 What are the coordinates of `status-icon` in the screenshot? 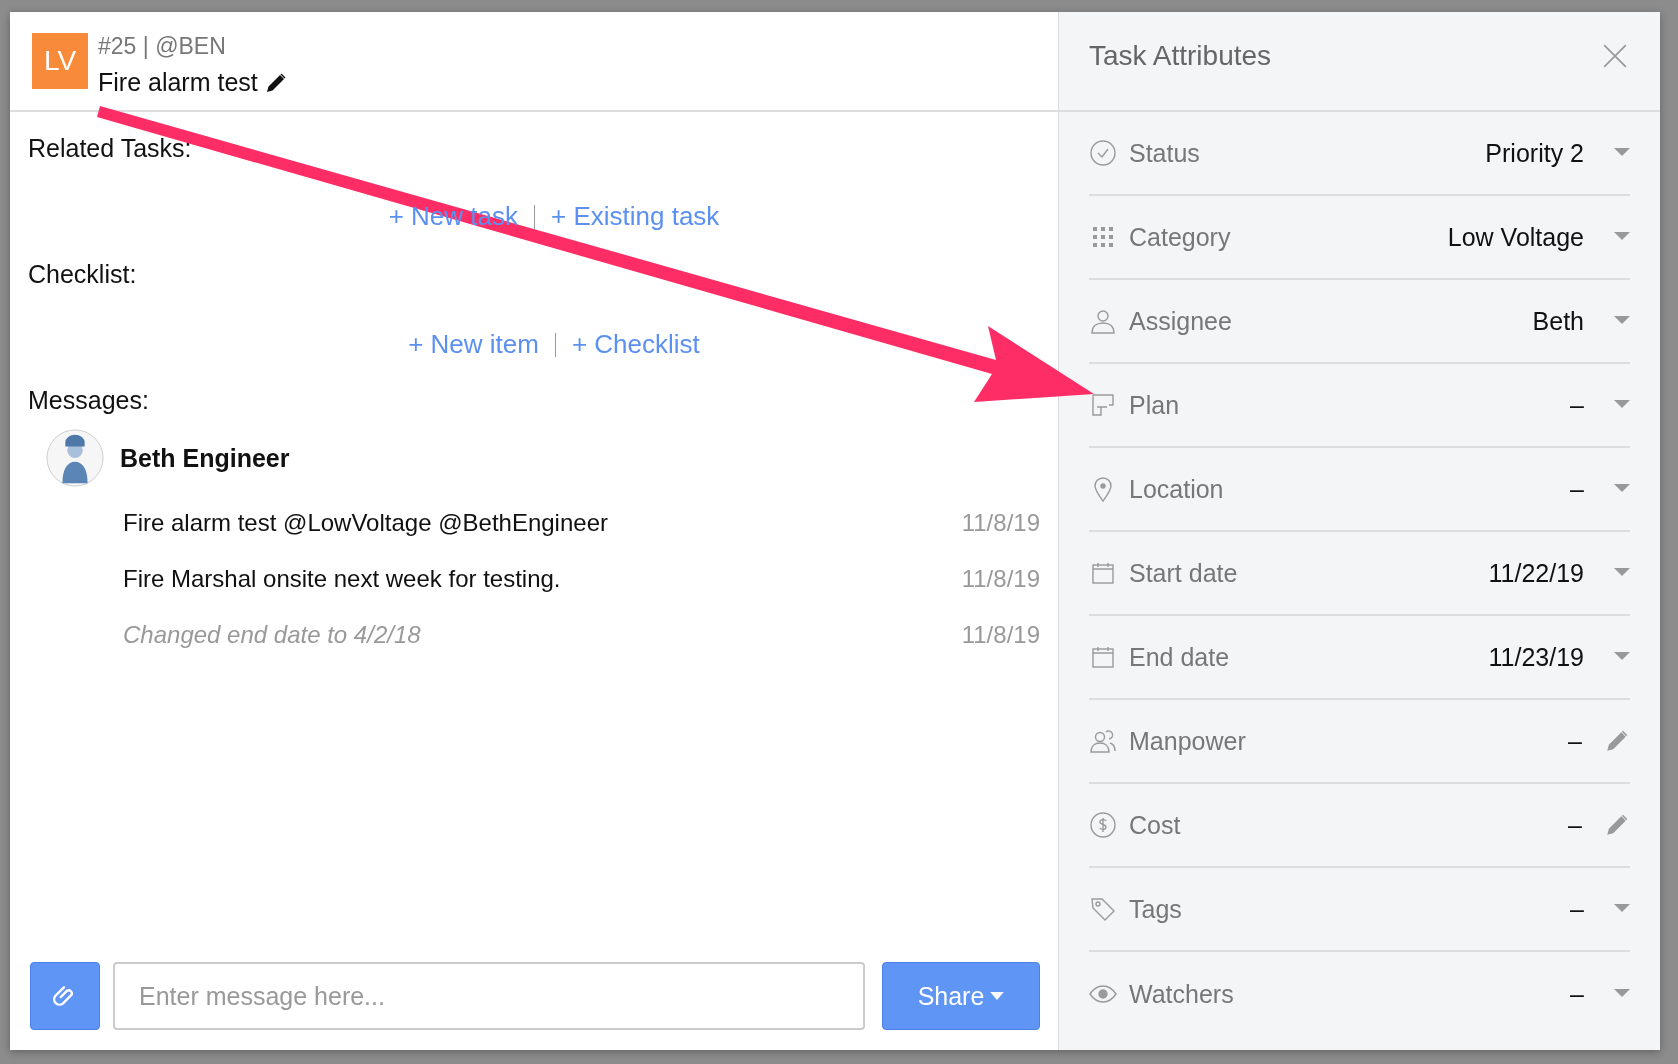 It's located at (1103, 153).